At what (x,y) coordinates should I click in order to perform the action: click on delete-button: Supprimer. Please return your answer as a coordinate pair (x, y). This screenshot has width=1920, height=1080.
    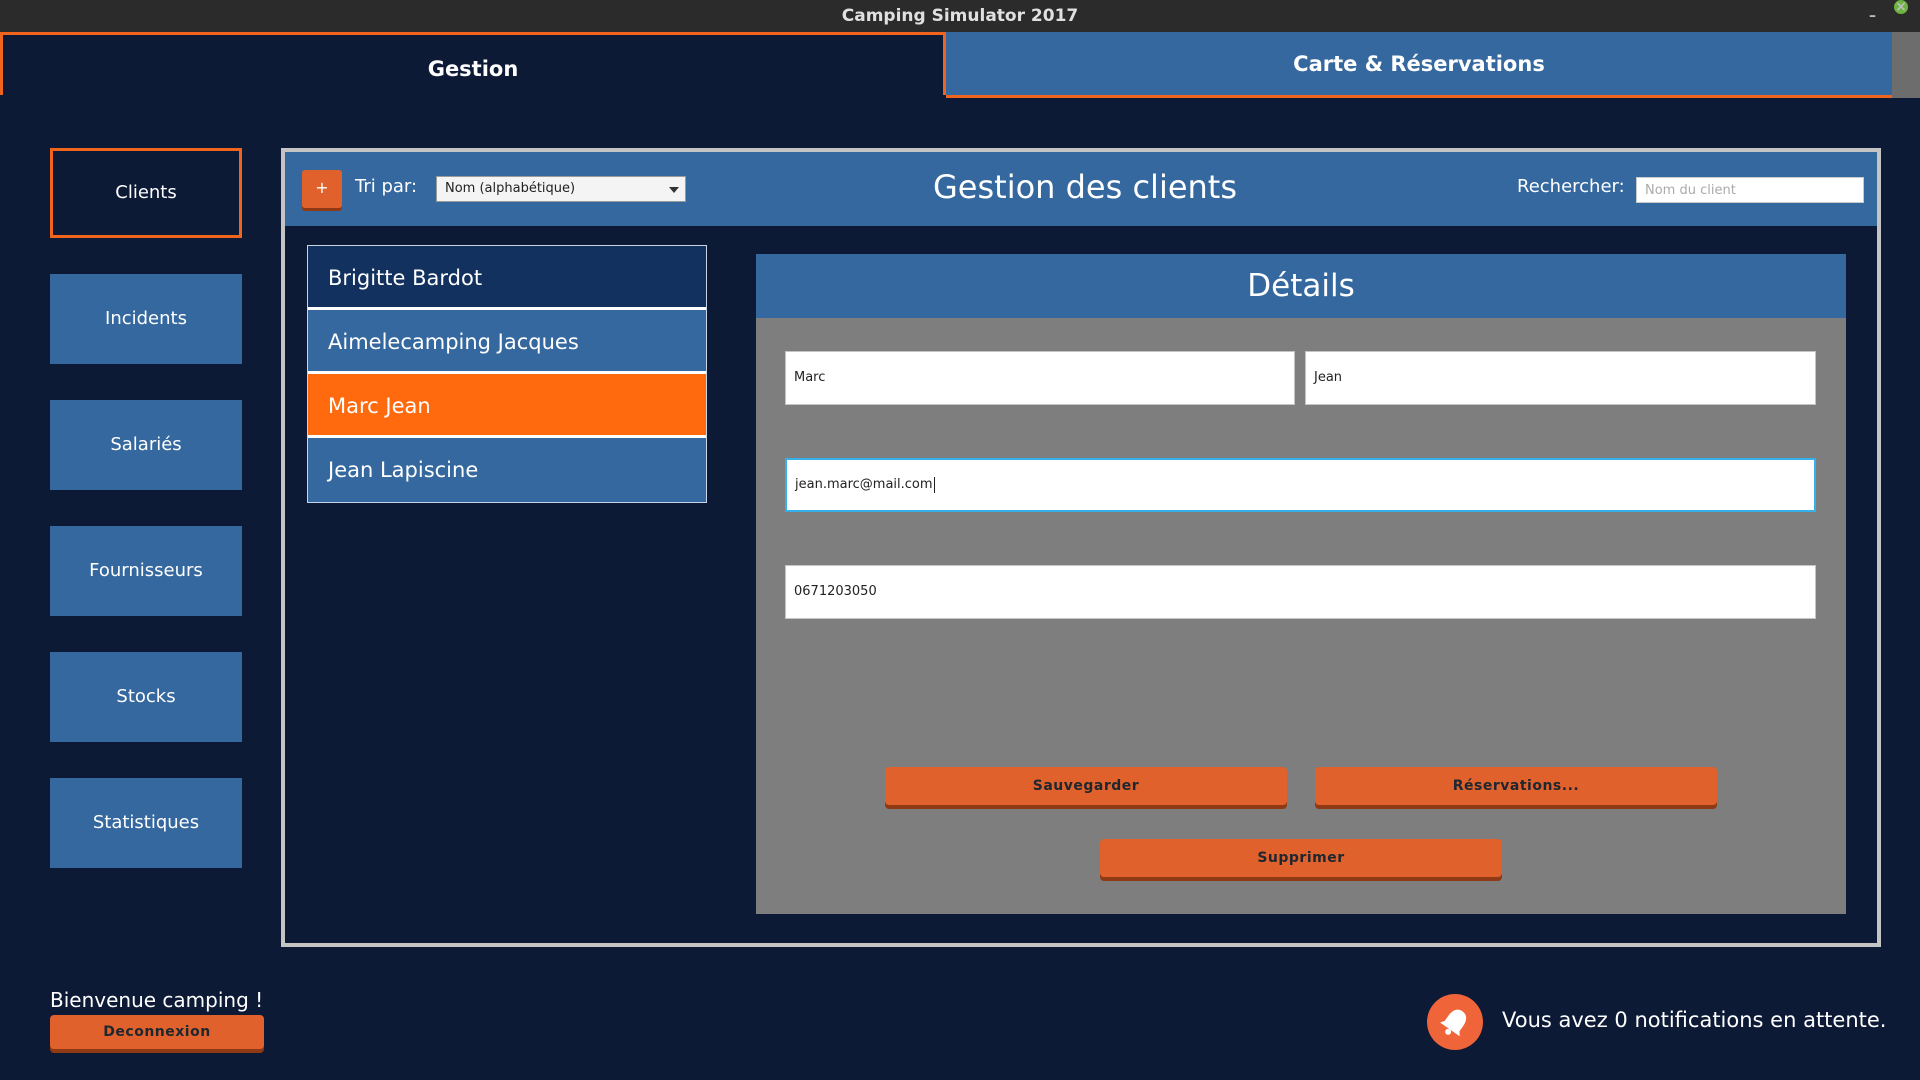
    Looking at the image, I should click on (1301, 858).